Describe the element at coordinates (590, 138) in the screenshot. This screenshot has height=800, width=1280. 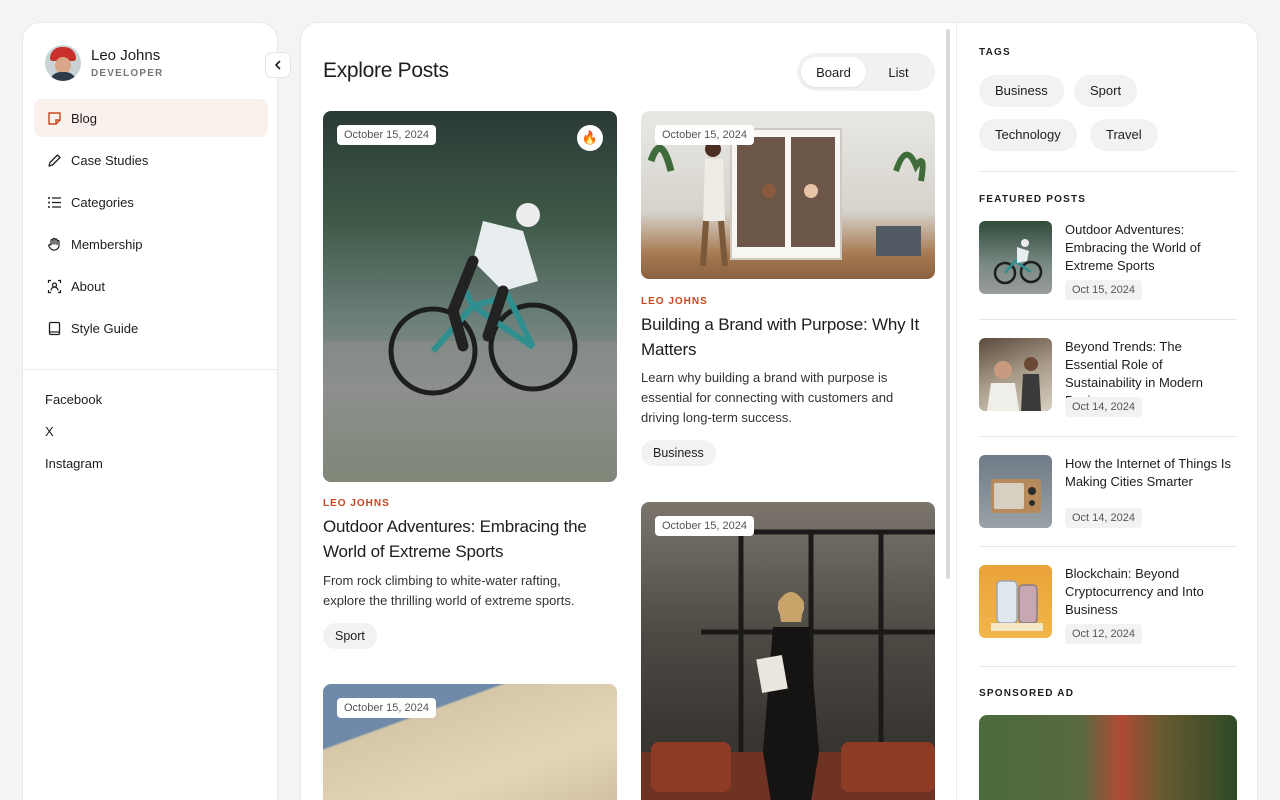
I see `fire-icon: 🔥` at that location.